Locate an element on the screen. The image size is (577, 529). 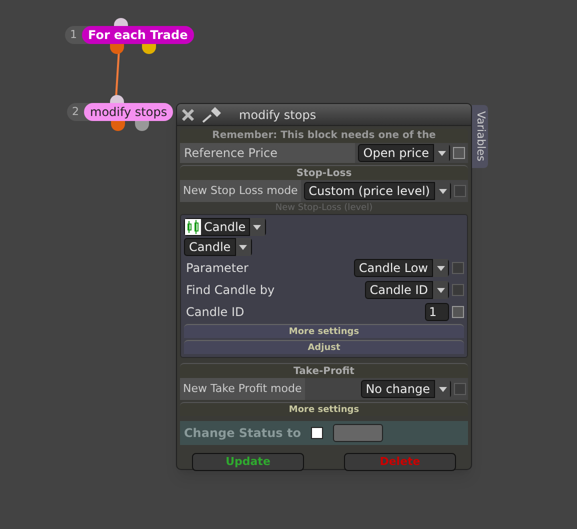
dropdown: No change is located at coordinates (405, 389).